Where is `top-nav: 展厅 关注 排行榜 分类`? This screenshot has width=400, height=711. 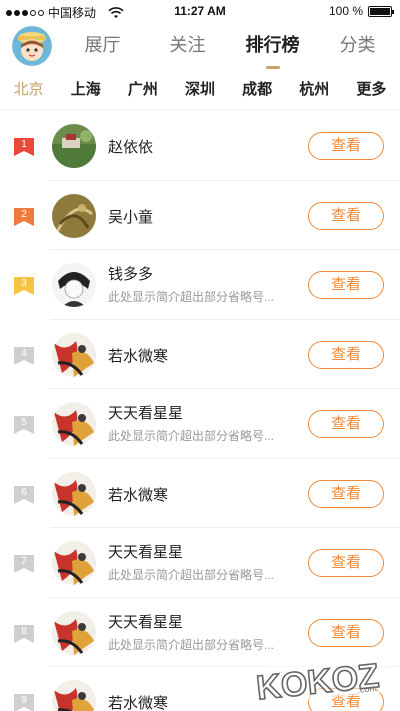
top-nav: 展厅 关注 排行榜 分类 is located at coordinates (200, 47).